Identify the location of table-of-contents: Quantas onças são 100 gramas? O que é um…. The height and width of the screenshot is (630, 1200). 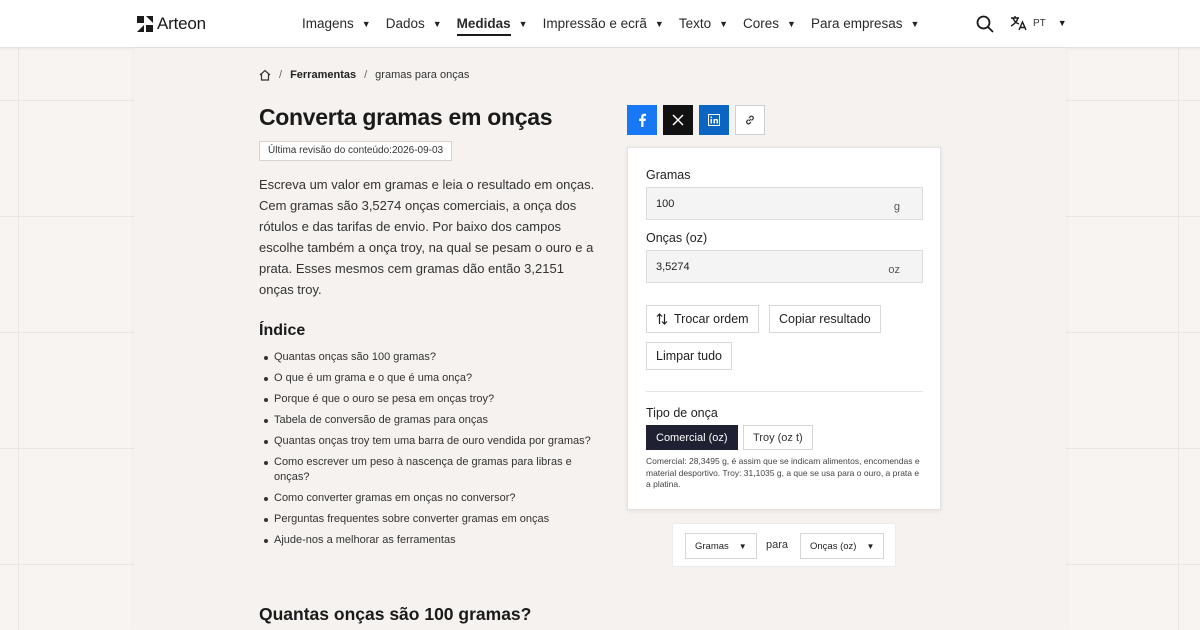
(439, 452).